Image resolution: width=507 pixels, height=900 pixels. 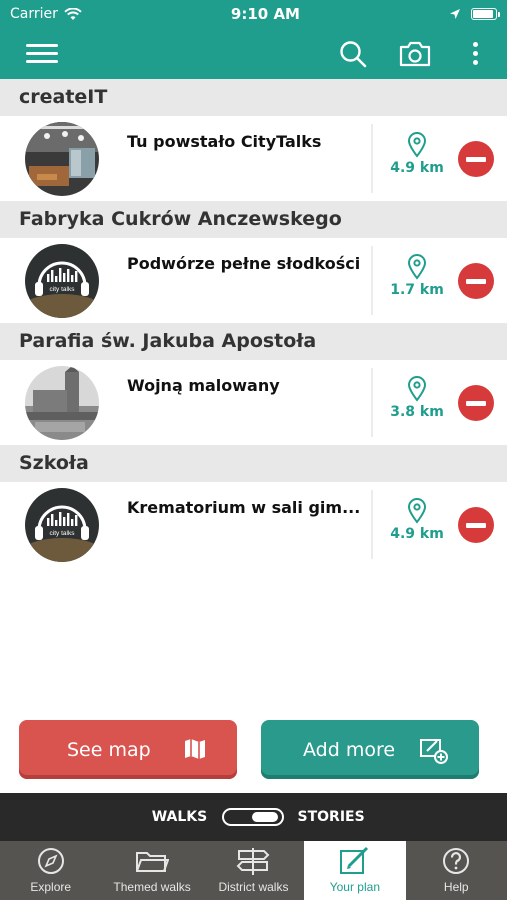 I want to click on battery-icon, so click(x=485, y=14).